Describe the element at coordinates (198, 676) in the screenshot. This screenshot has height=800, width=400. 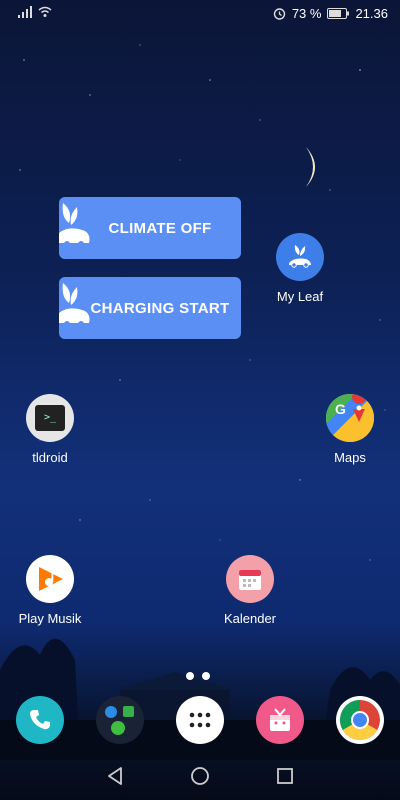
I see `page-indicator` at that location.